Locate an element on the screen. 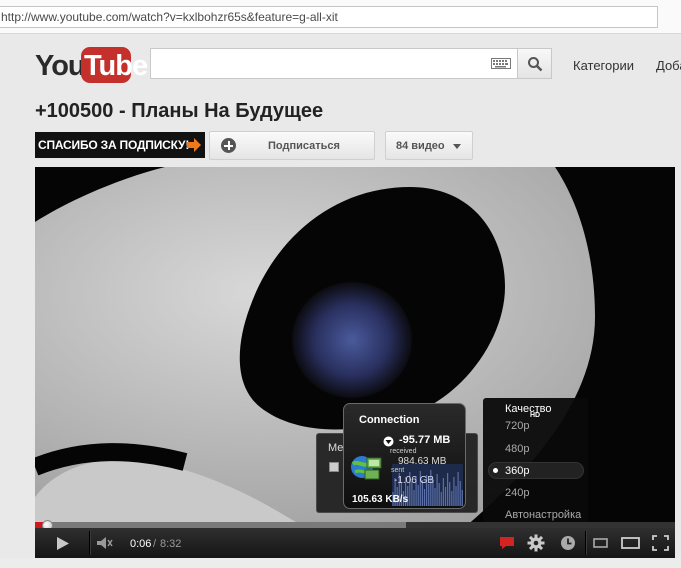 The width and height of the screenshot is (681, 568). quality-menu-title: Качество is located at coordinates (528, 409).